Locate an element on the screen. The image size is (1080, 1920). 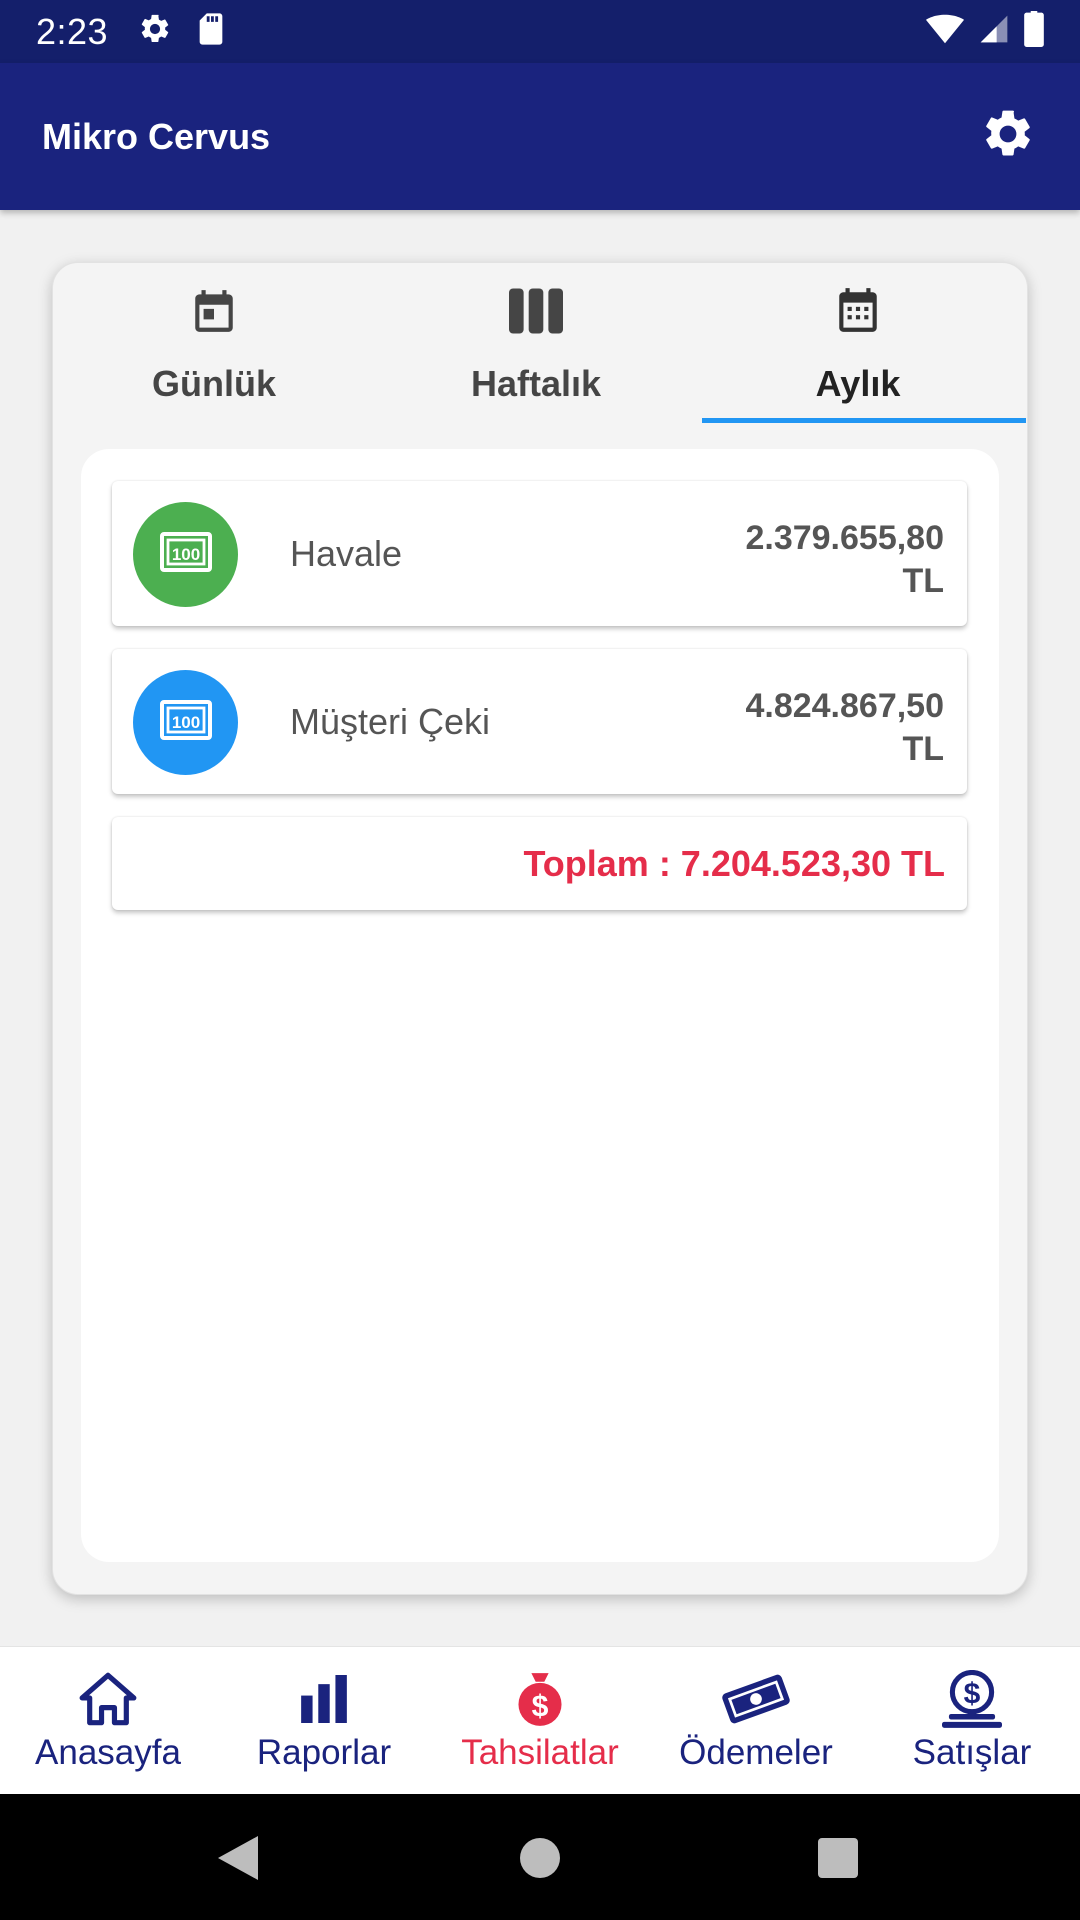
tab-label: Haftalık is located at coordinates (536, 383).